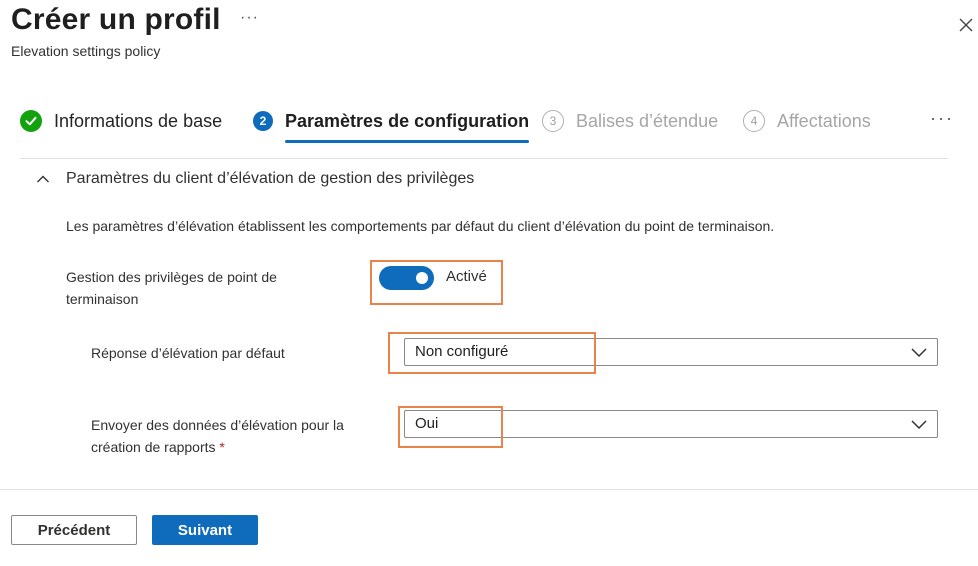 The width and height of the screenshot is (978, 566). I want to click on tab-parametres-de-configuration: 2 Paramètres de configuration, so click(391, 122).